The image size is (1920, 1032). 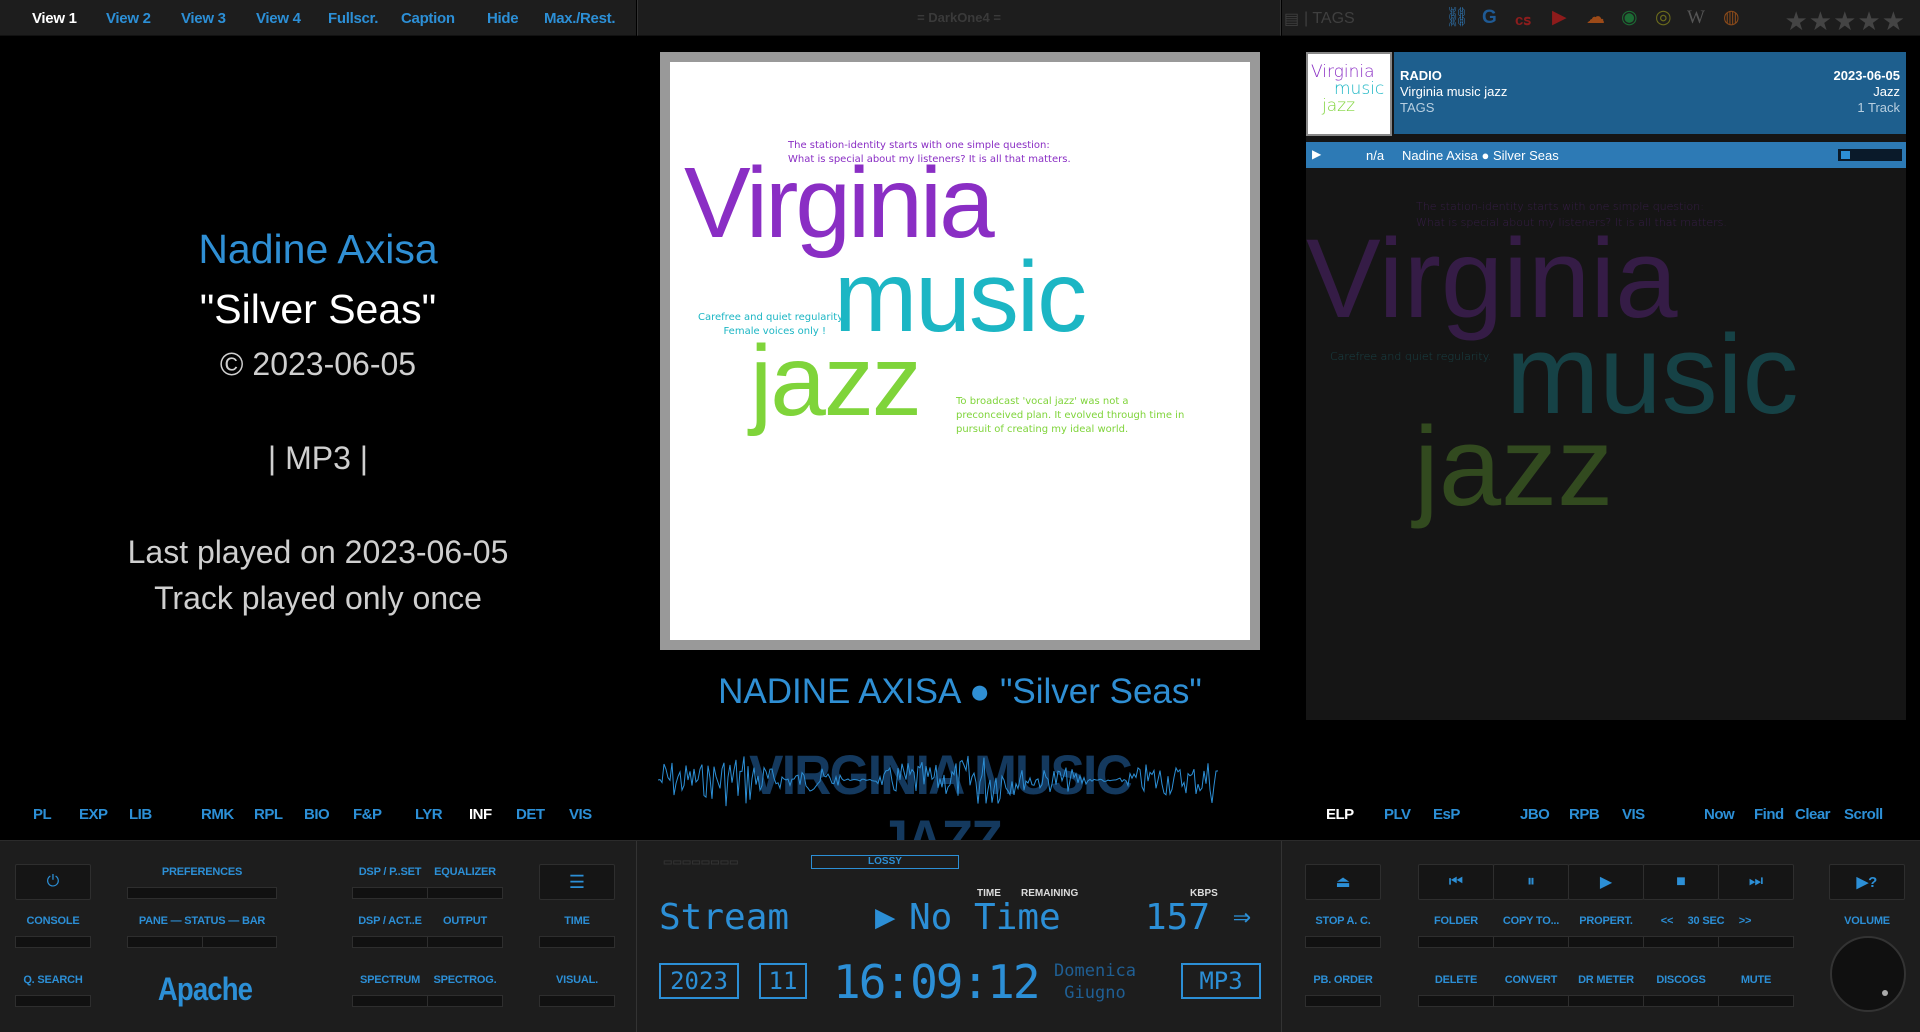 What do you see at coordinates (268, 814) in the screenshot?
I see `tab-rpl: RPL` at bounding box center [268, 814].